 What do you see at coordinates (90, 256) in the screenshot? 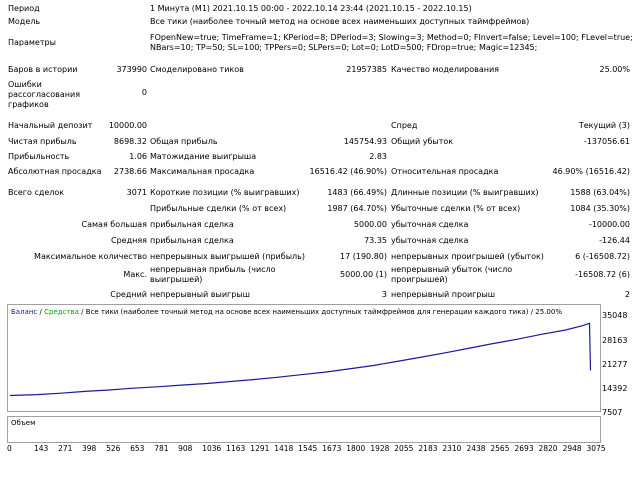
I see `max-count-label: Максимальное количество` at bounding box center [90, 256].